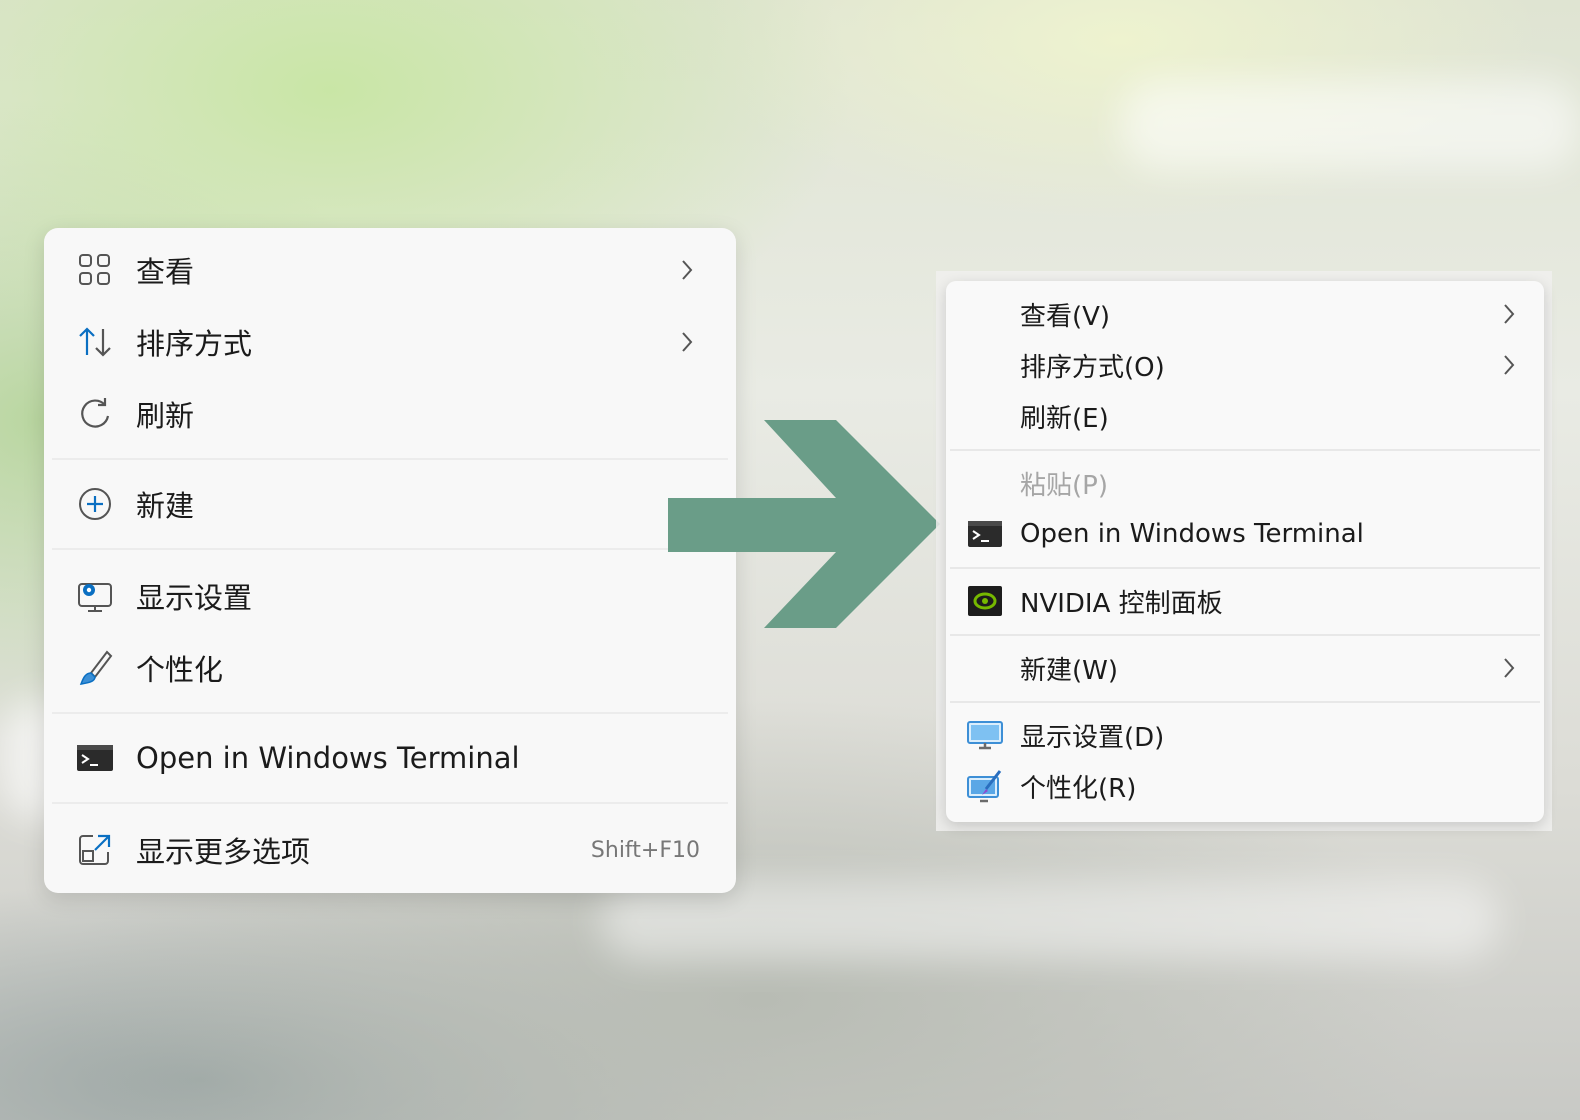  I want to click on menu-item-sort: 排序方式(O), so click(1245, 365).